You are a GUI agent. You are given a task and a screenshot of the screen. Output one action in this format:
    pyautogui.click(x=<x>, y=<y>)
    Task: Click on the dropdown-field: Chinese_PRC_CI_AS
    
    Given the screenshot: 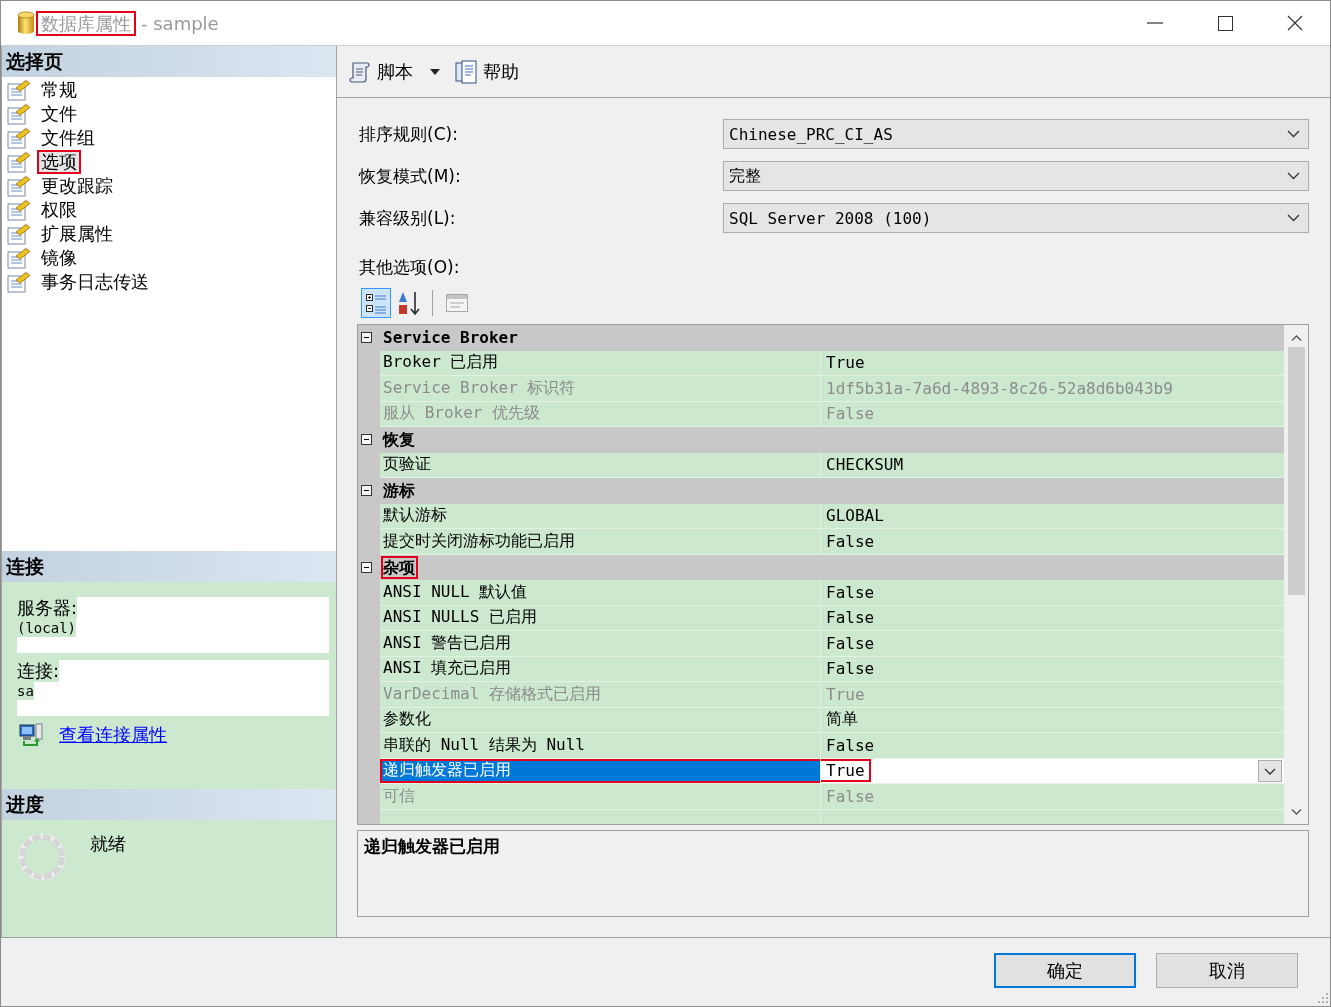 What is the action you would take?
    pyautogui.click(x=1016, y=134)
    